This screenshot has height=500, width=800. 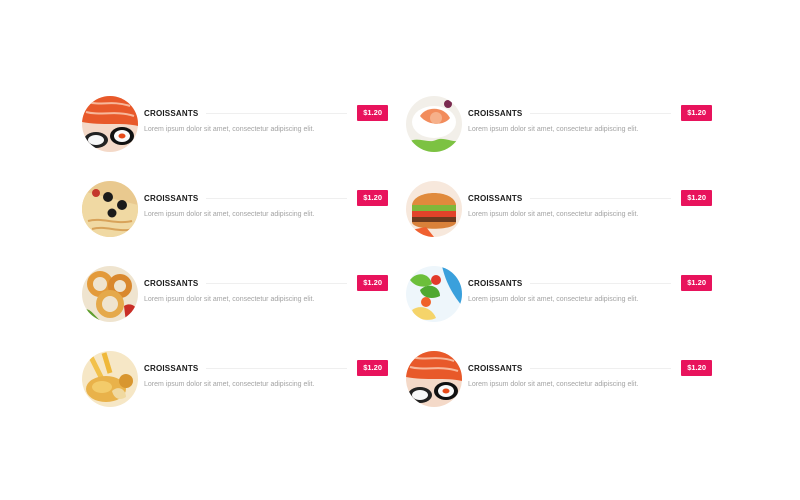 What do you see at coordinates (110, 294) in the screenshot?
I see `onion-rings-icon` at bounding box center [110, 294].